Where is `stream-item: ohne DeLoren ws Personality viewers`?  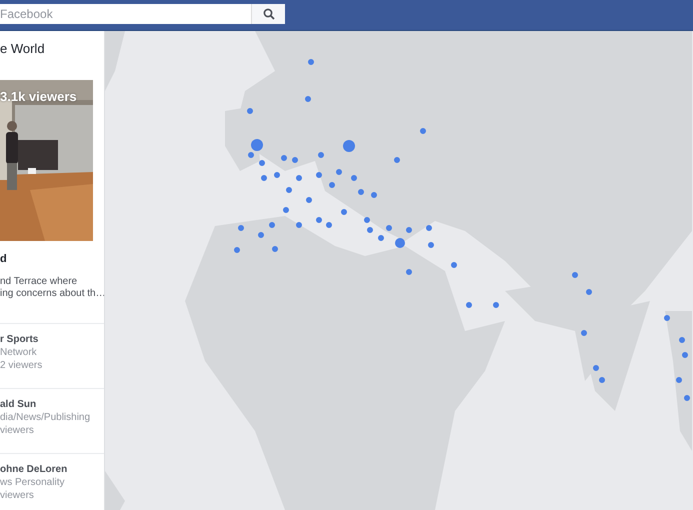
stream-item: ohne DeLoren ws Personality viewers is located at coordinates (52, 481).